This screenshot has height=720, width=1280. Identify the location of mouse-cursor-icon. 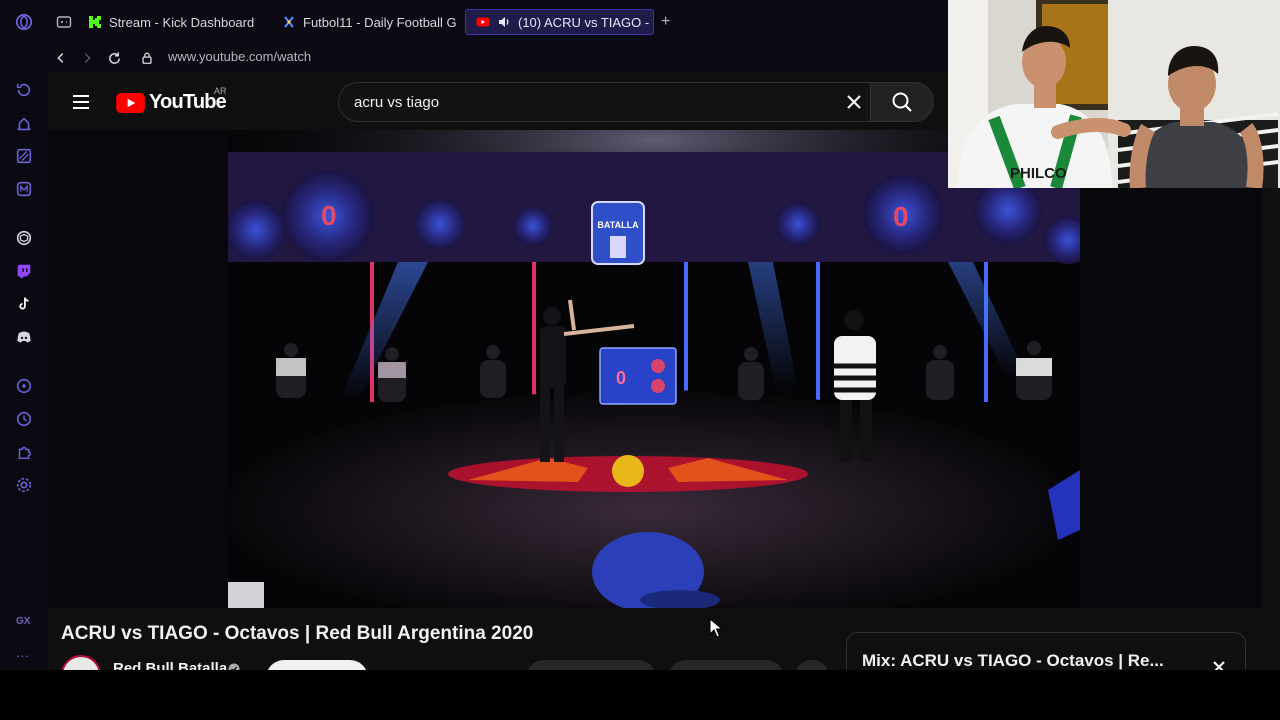
(716, 627).